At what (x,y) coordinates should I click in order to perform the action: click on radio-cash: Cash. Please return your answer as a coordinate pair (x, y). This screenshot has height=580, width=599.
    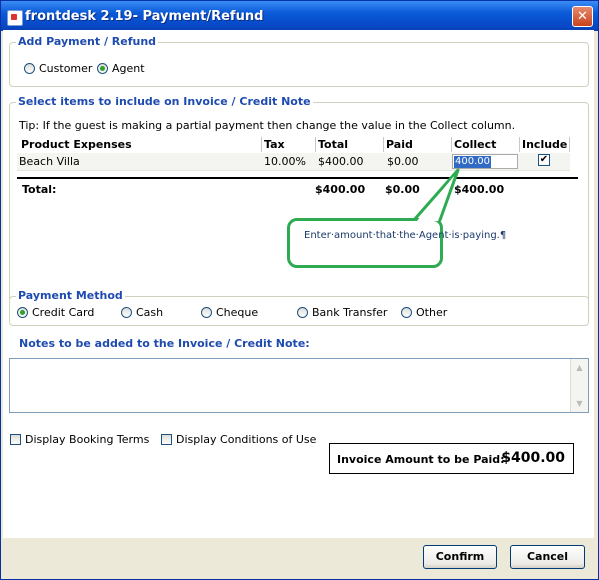
    Looking at the image, I should click on (142, 312).